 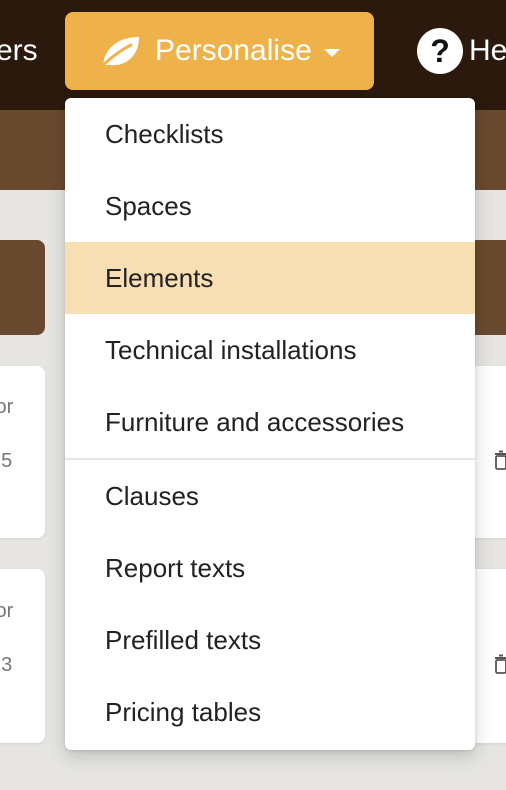 I want to click on menu-item-furniture-and-accessories: Furniture and accessories, so click(x=270, y=422).